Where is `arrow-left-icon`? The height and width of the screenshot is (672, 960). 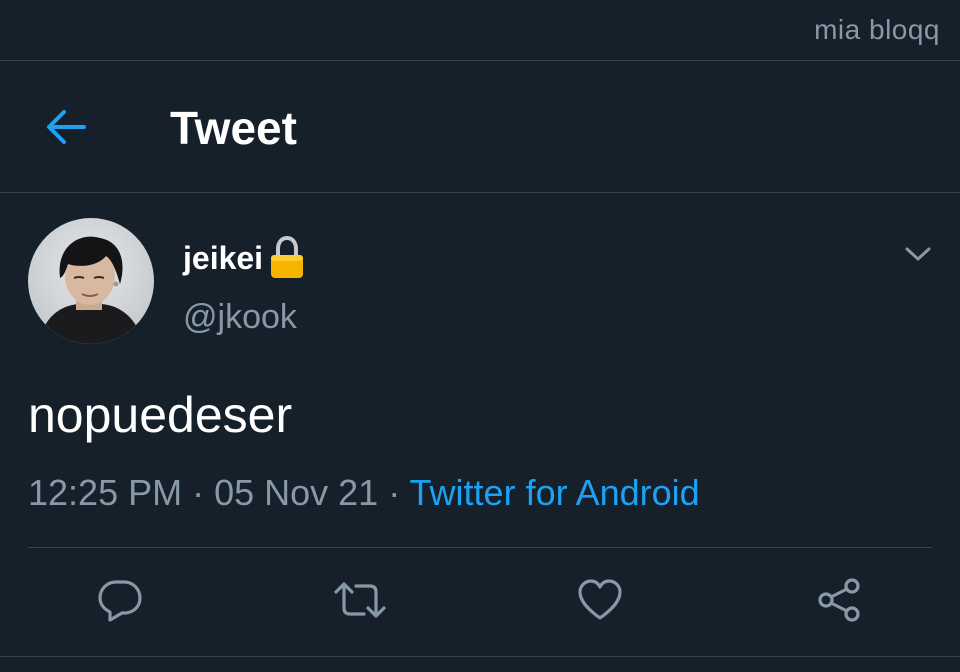 arrow-left-icon is located at coordinates (66, 127).